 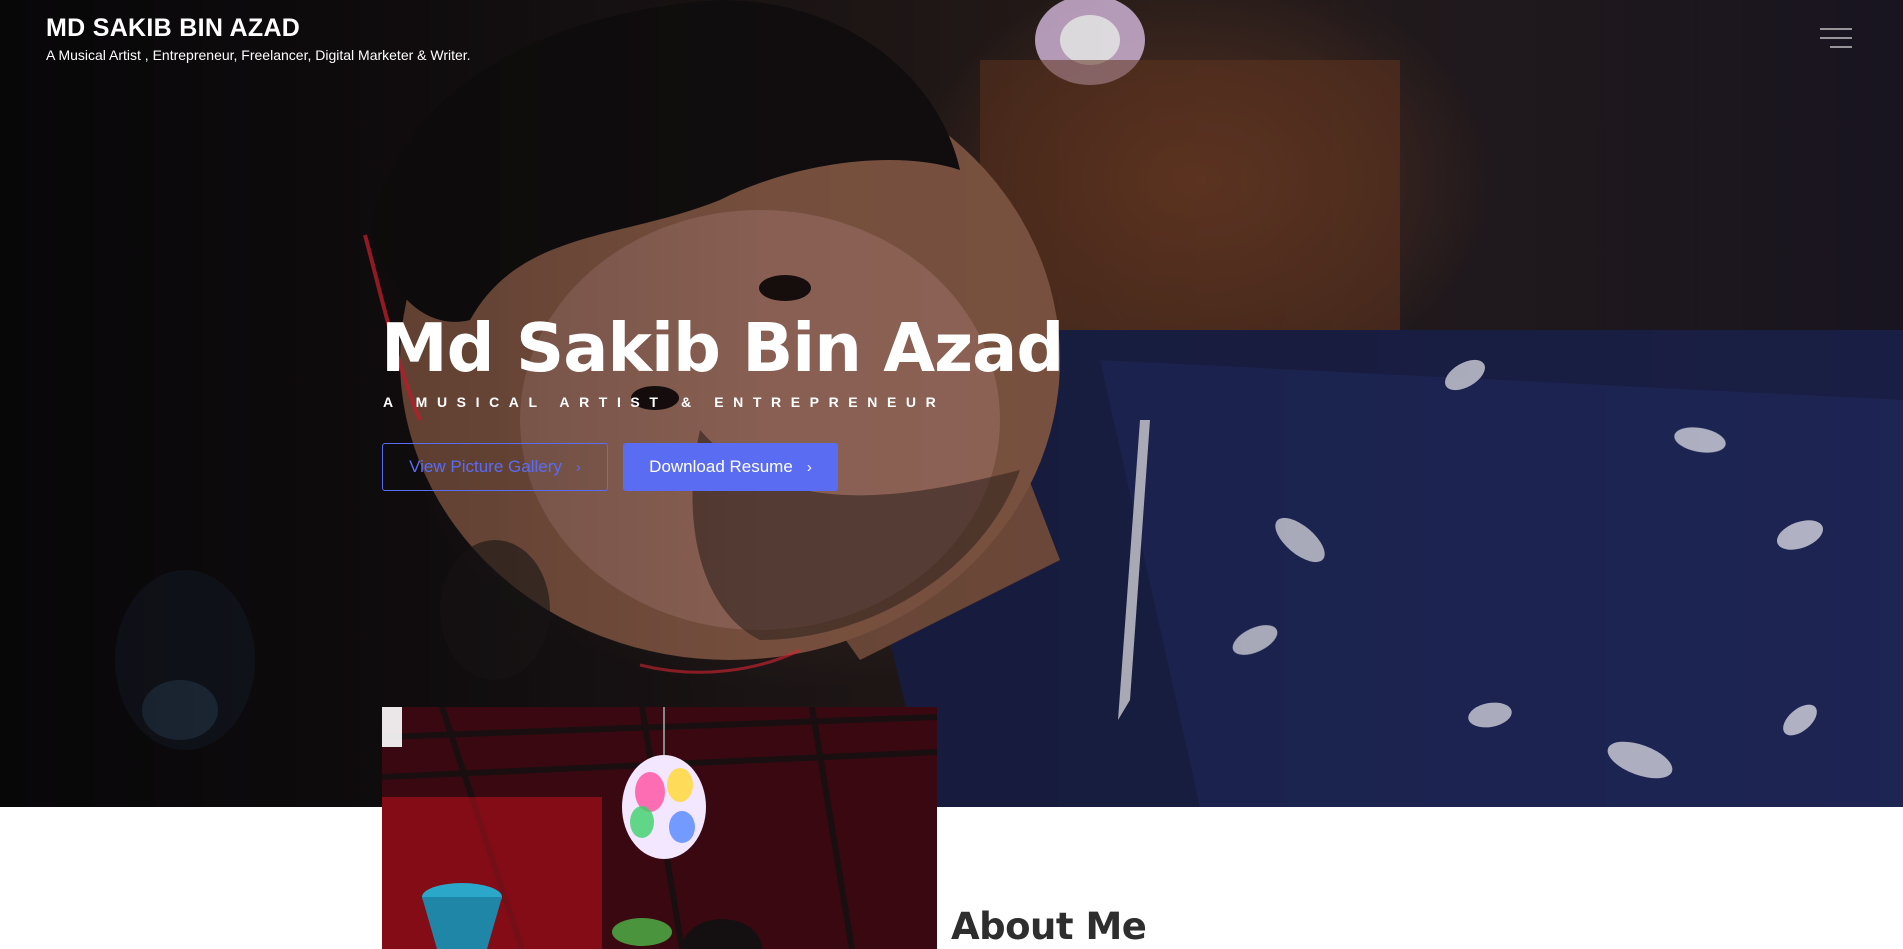 What do you see at coordinates (664, 402) in the screenshot?
I see `hero-subtitle: A MUSICAL ARTIST & ENTREPRENEUR` at bounding box center [664, 402].